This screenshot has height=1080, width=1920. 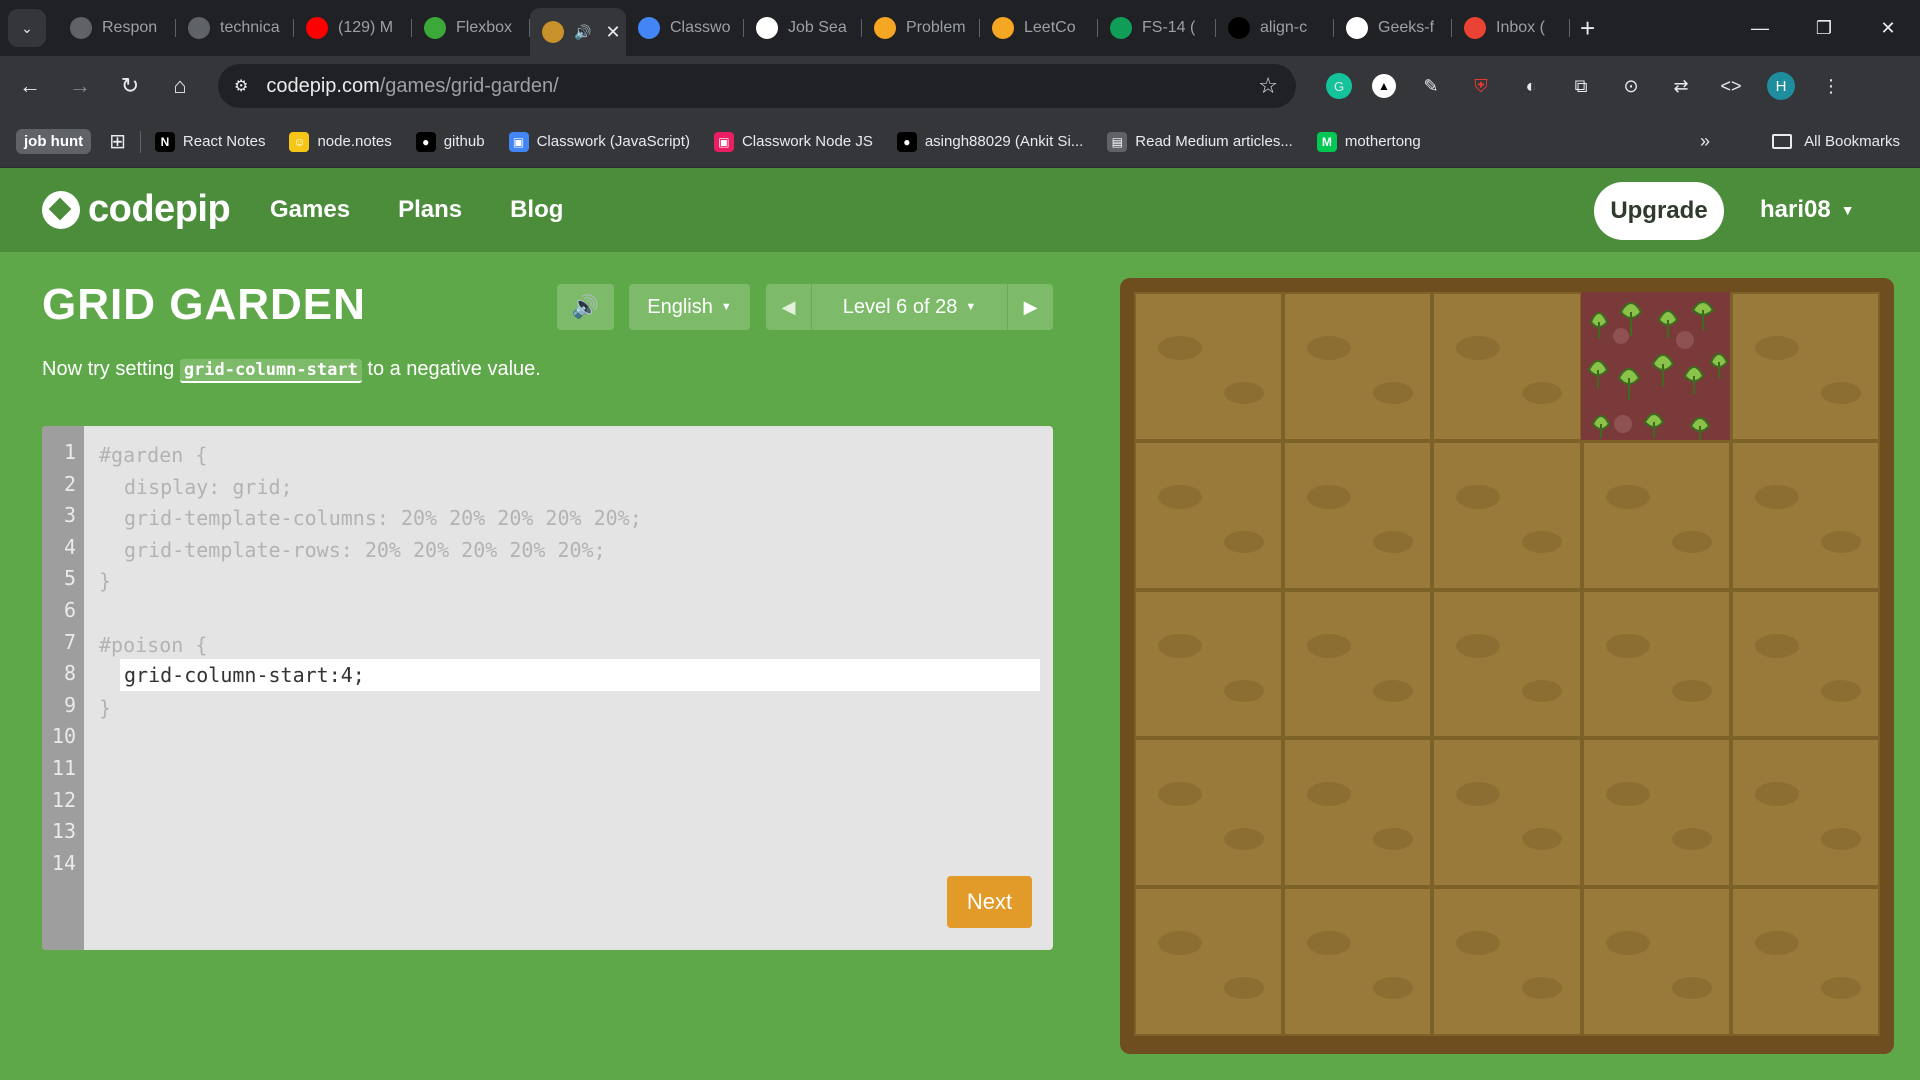 I want to click on bookmark-item: ☺ node.notes, so click(x=340, y=141).